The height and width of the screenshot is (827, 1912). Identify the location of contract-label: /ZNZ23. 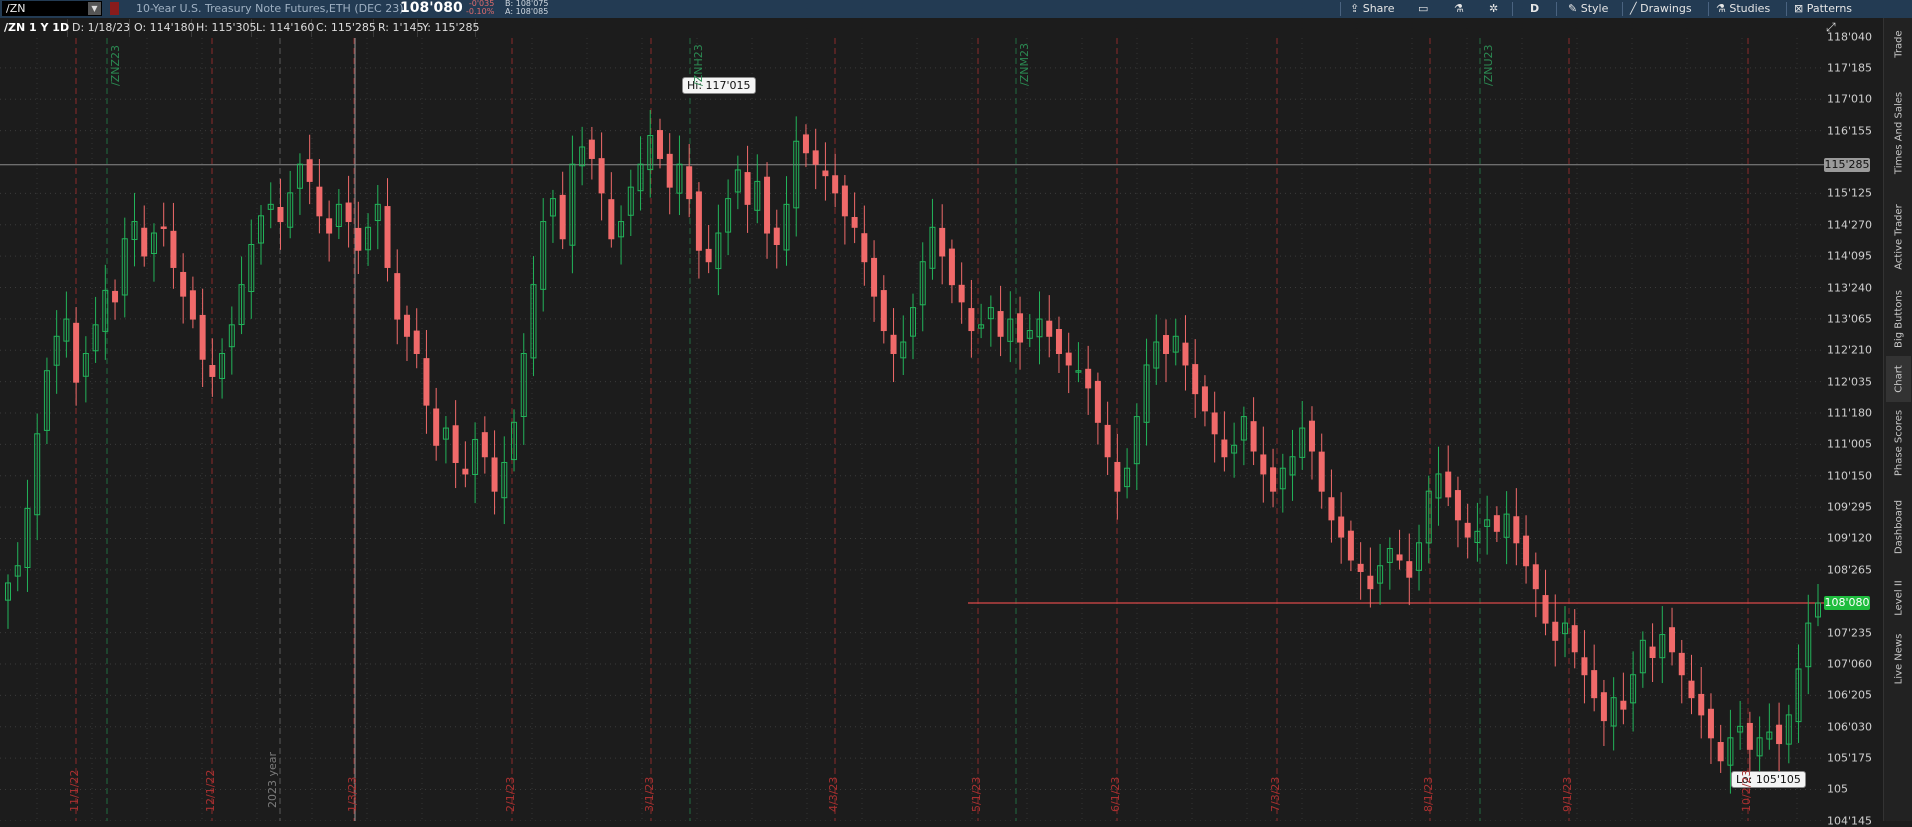
(115, 65).